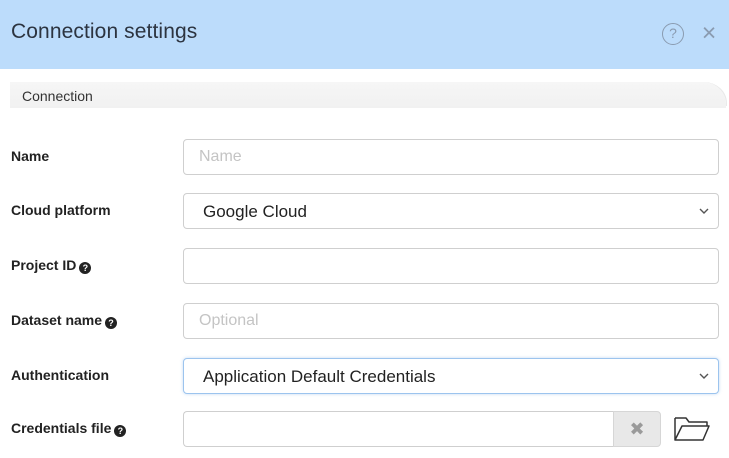  What do you see at coordinates (368, 95) in the screenshot?
I see `tab-connection: Connection` at bounding box center [368, 95].